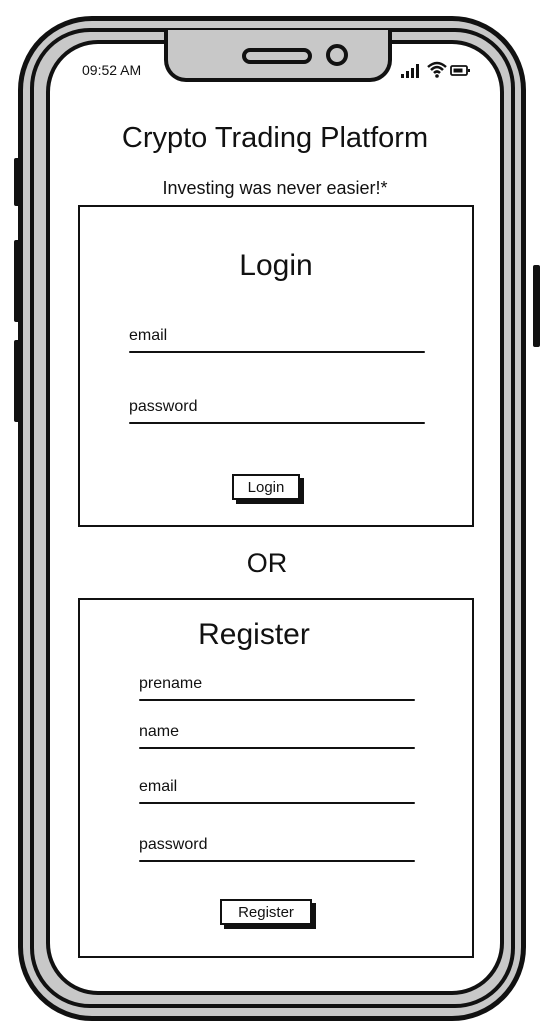 This screenshot has height=1033, width=553. I want to click on register-button: Register, so click(266, 912).